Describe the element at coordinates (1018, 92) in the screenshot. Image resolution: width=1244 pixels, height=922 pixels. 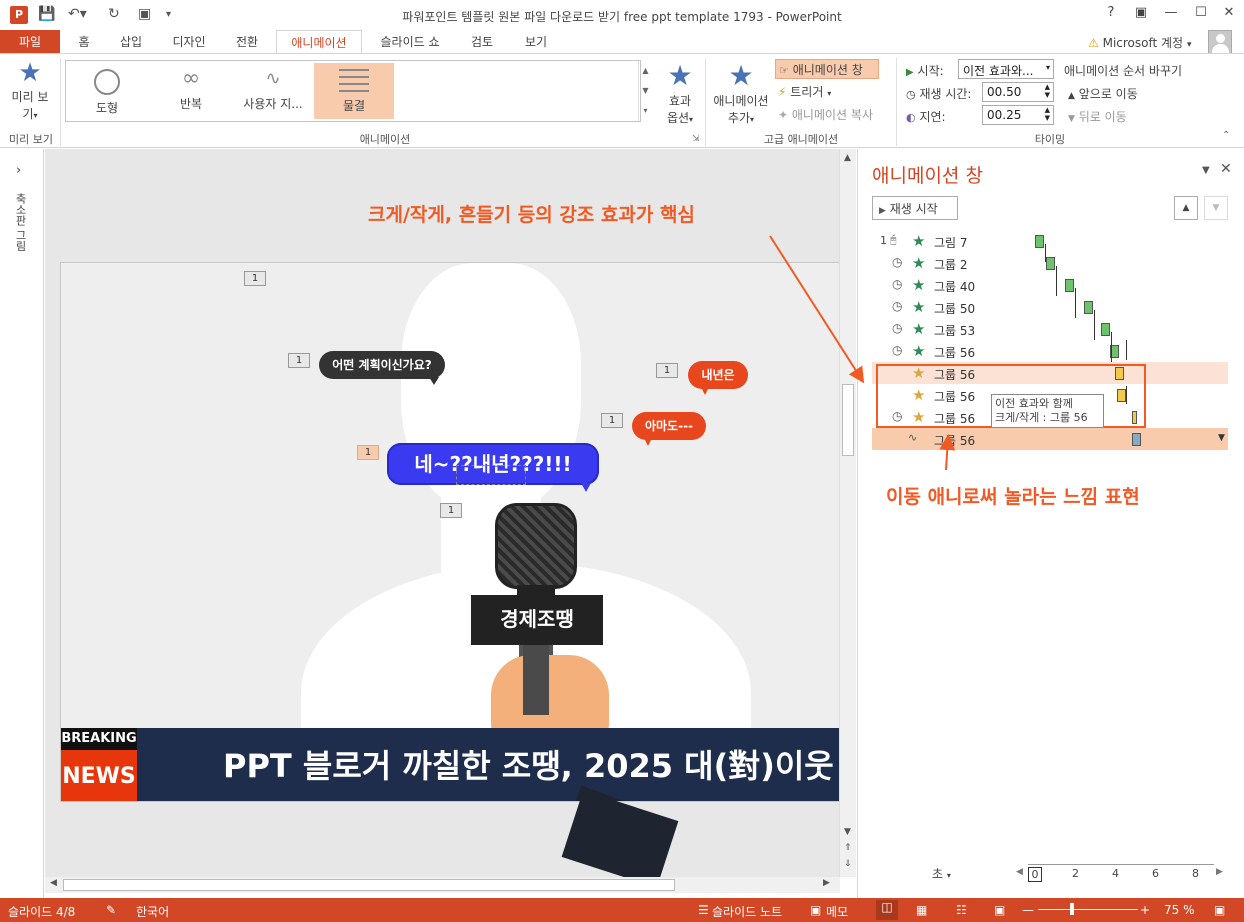
I see `duration-input: 00.50 ▲ ▼` at that location.